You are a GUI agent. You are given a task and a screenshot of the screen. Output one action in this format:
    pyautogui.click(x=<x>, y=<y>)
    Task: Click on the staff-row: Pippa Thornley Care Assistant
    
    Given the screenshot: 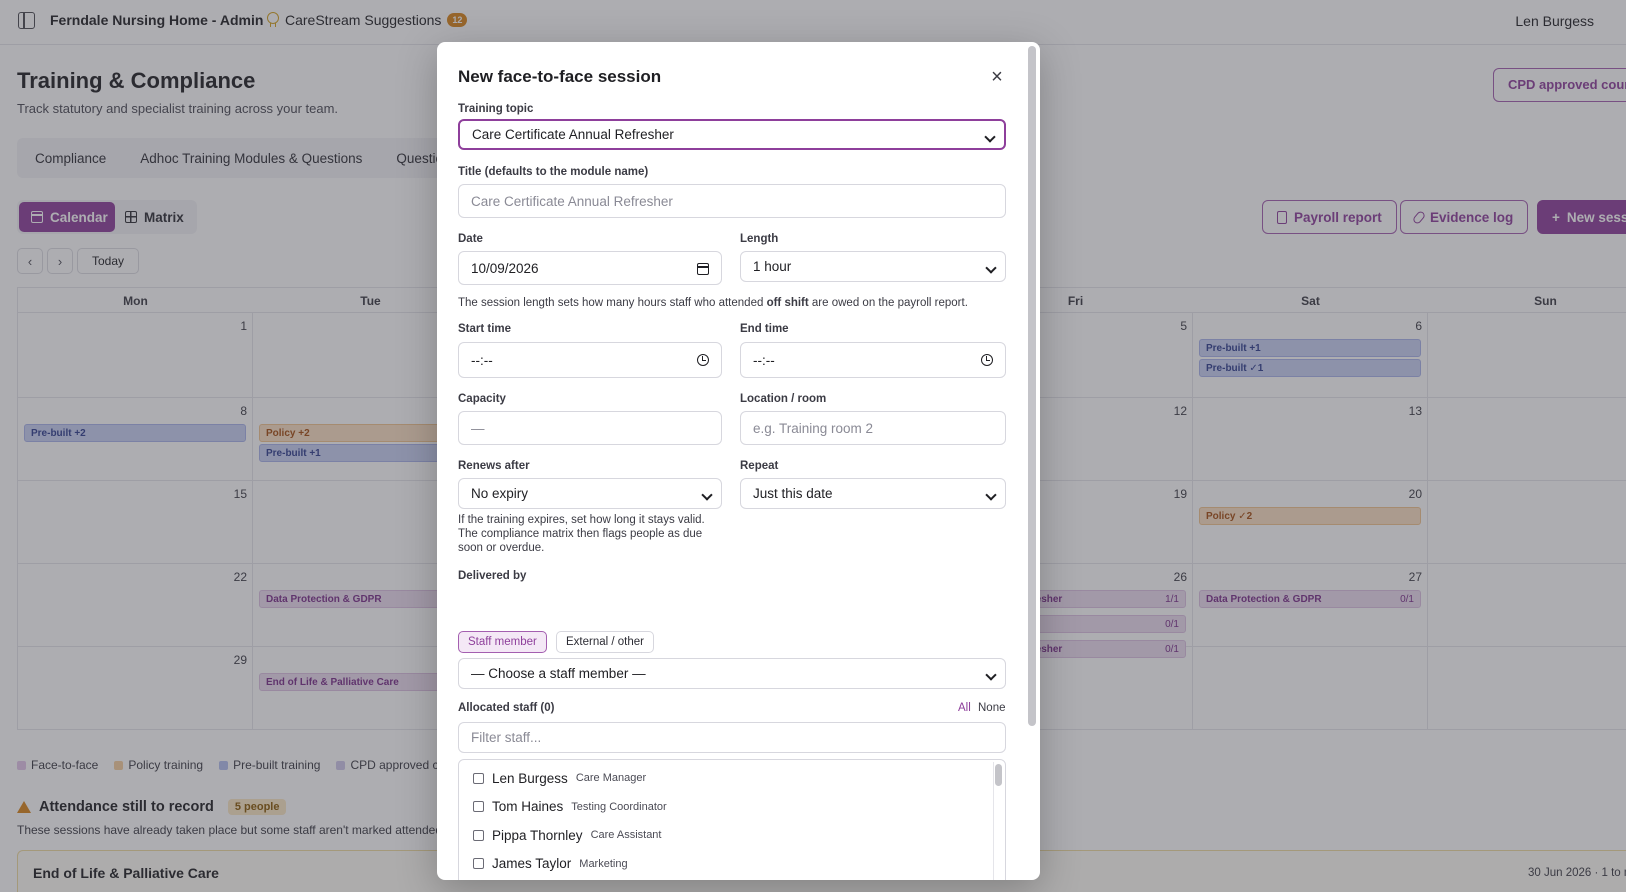 What is the action you would take?
    pyautogui.click(x=567, y=835)
    